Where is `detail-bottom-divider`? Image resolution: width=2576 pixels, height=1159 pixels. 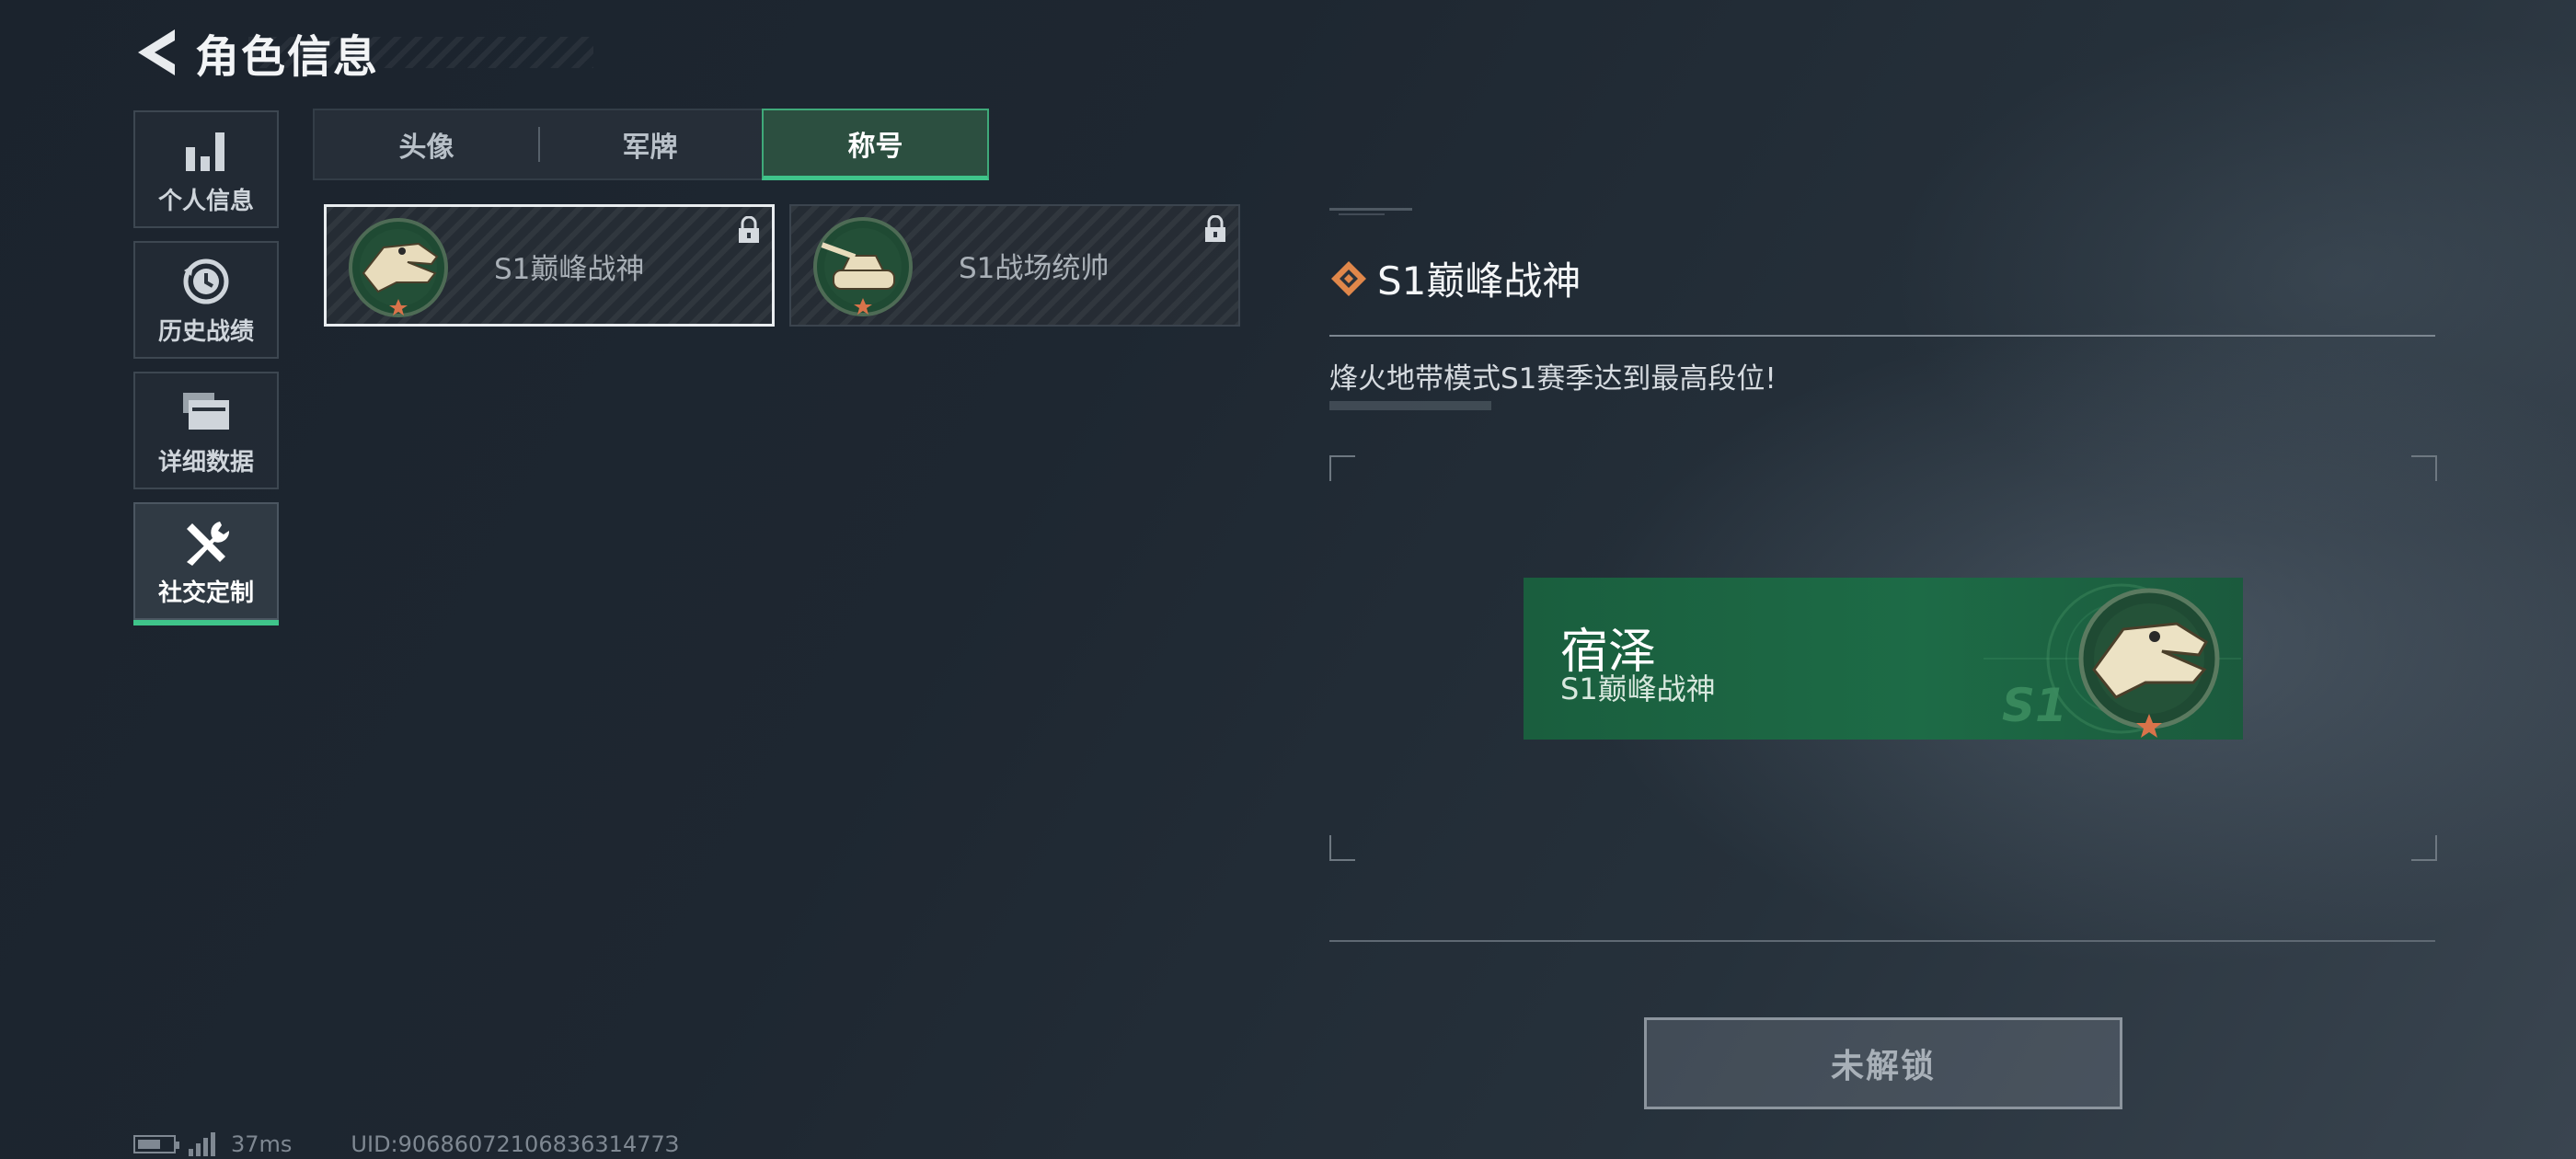
detail-bottom-divider is located at coordinates (1882, 941).